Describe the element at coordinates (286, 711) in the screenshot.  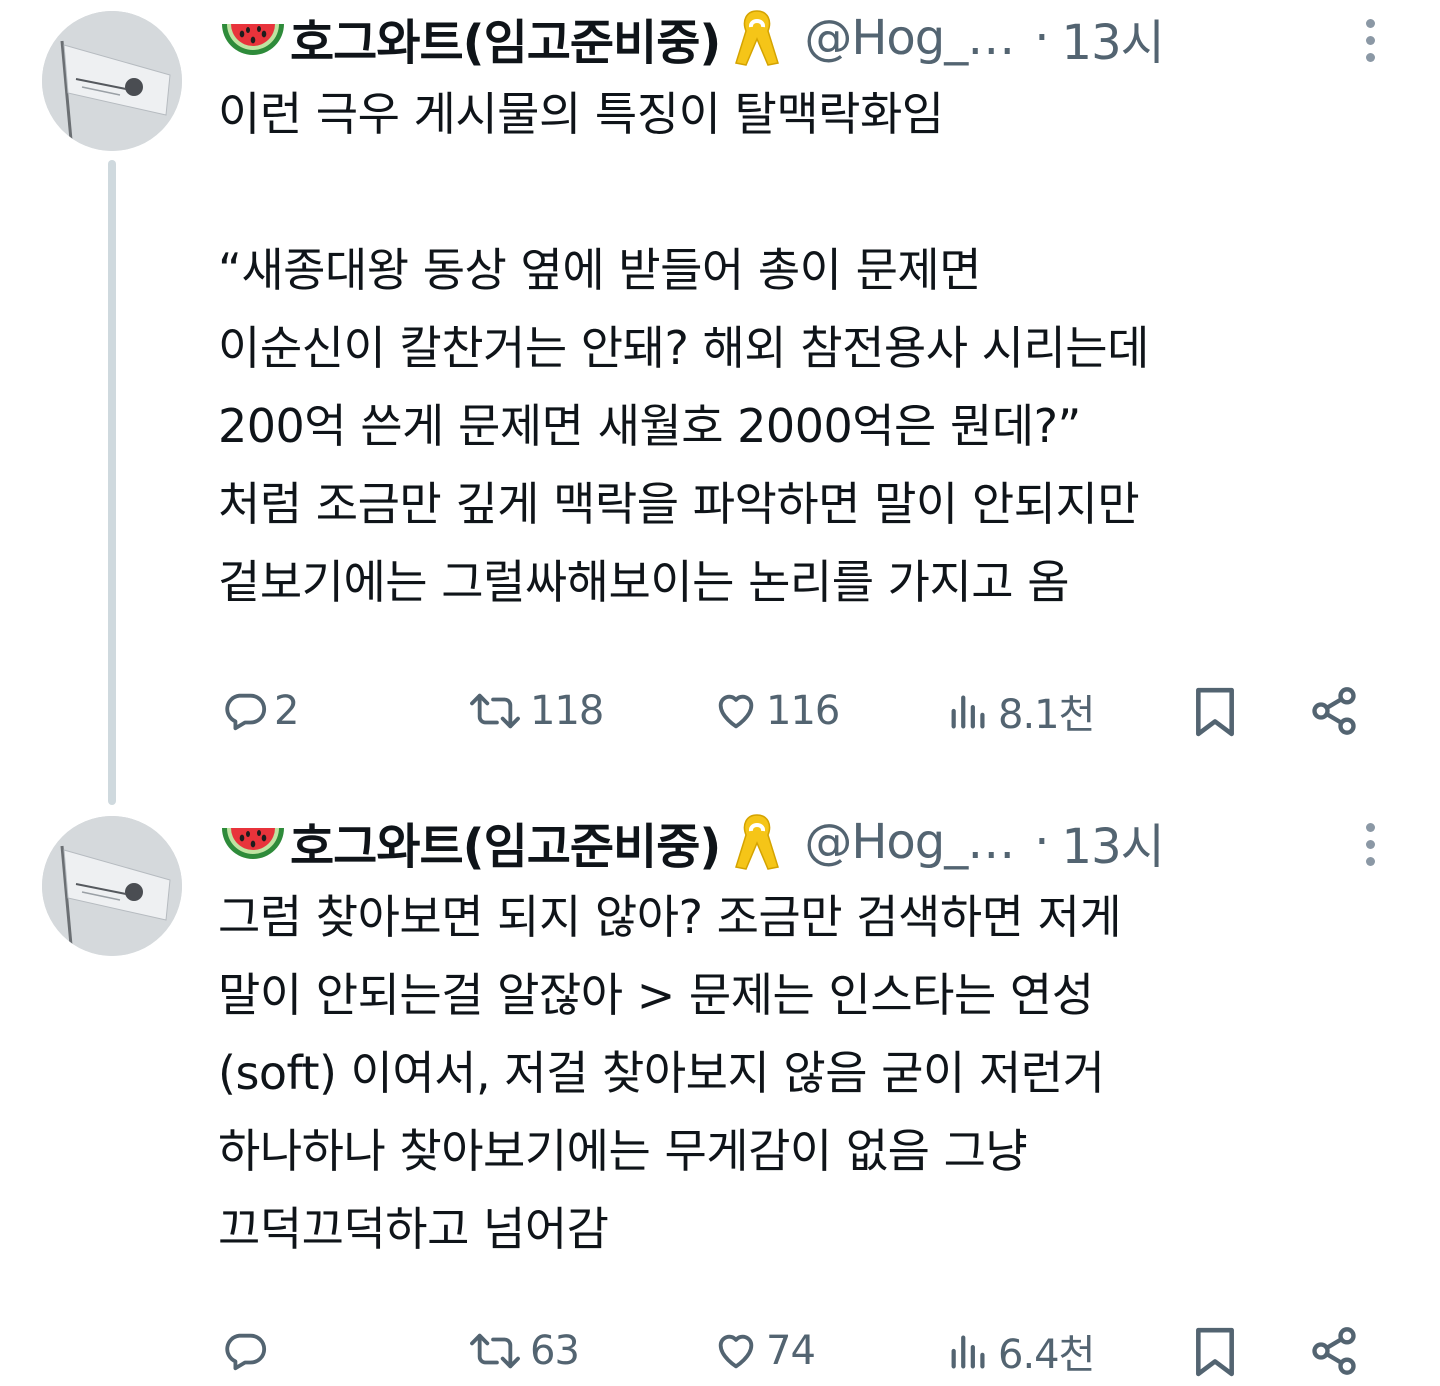
I see `reply-count: 2` at that location.